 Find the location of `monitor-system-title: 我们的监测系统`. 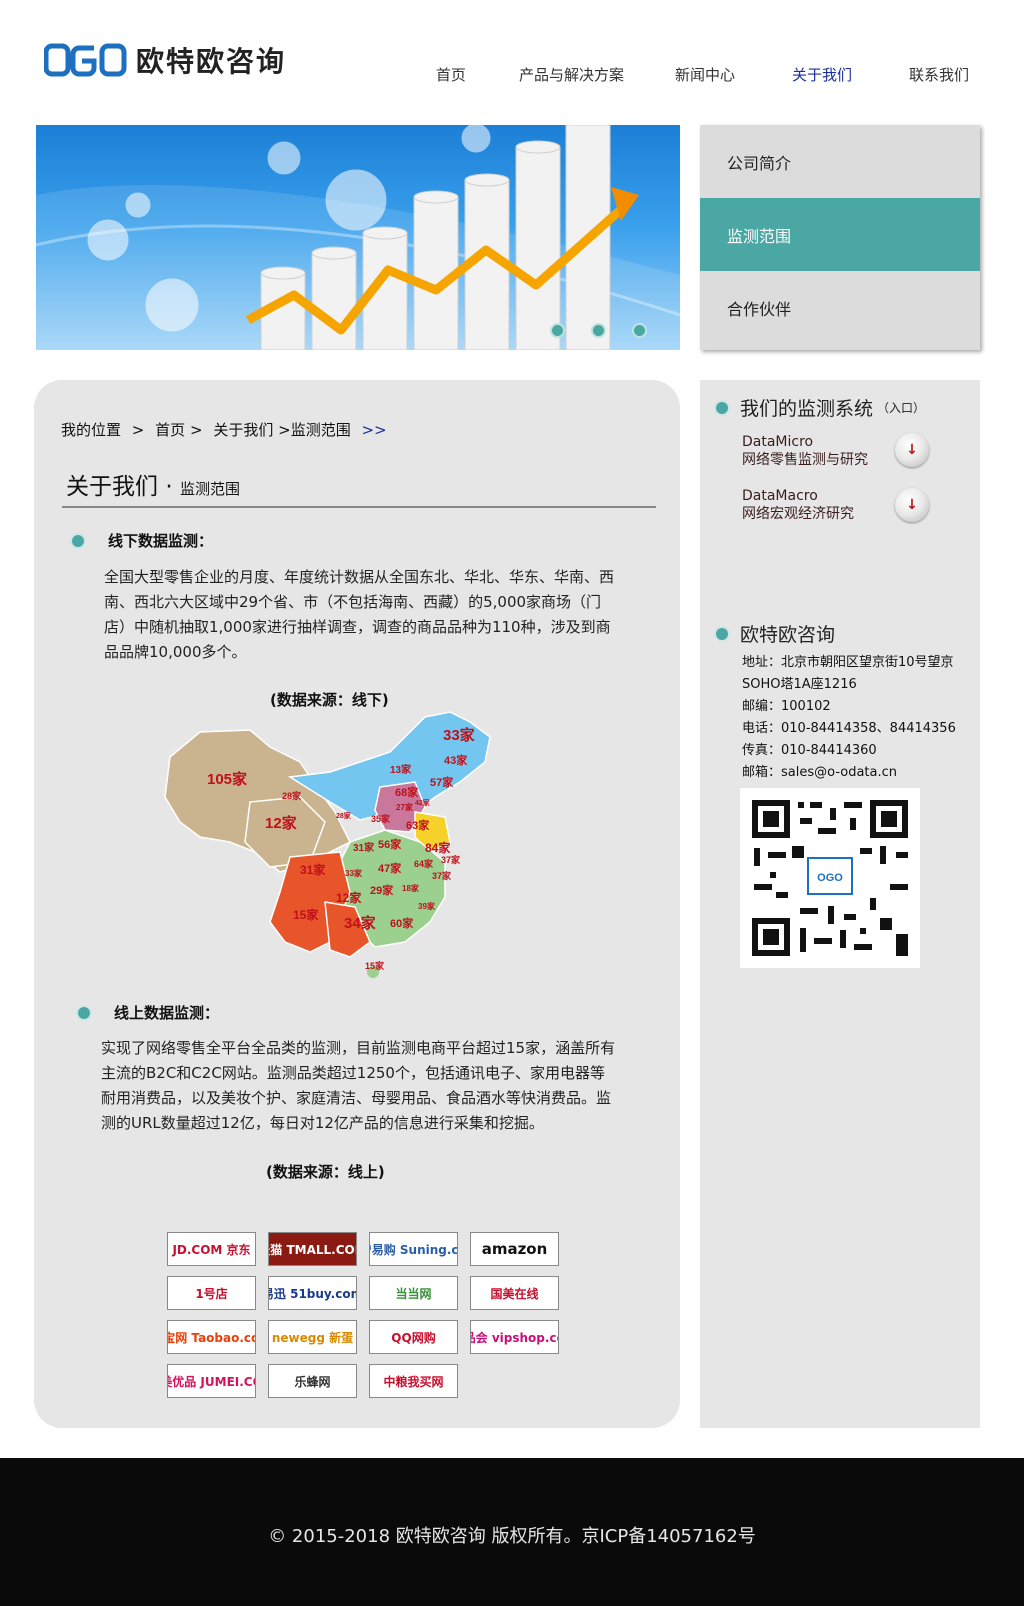

monitor-system-title: 我们的监测系统 is located at coordinates (807, 409).